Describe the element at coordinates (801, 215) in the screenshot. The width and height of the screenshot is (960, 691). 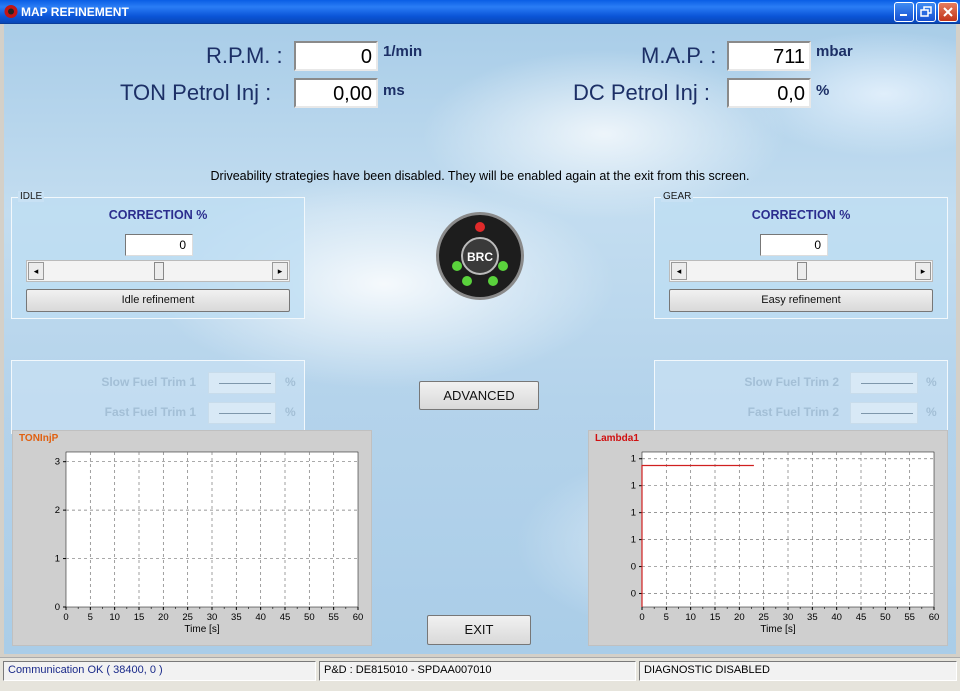
I see `gear-correction-title: CORRECTION %` at that location.